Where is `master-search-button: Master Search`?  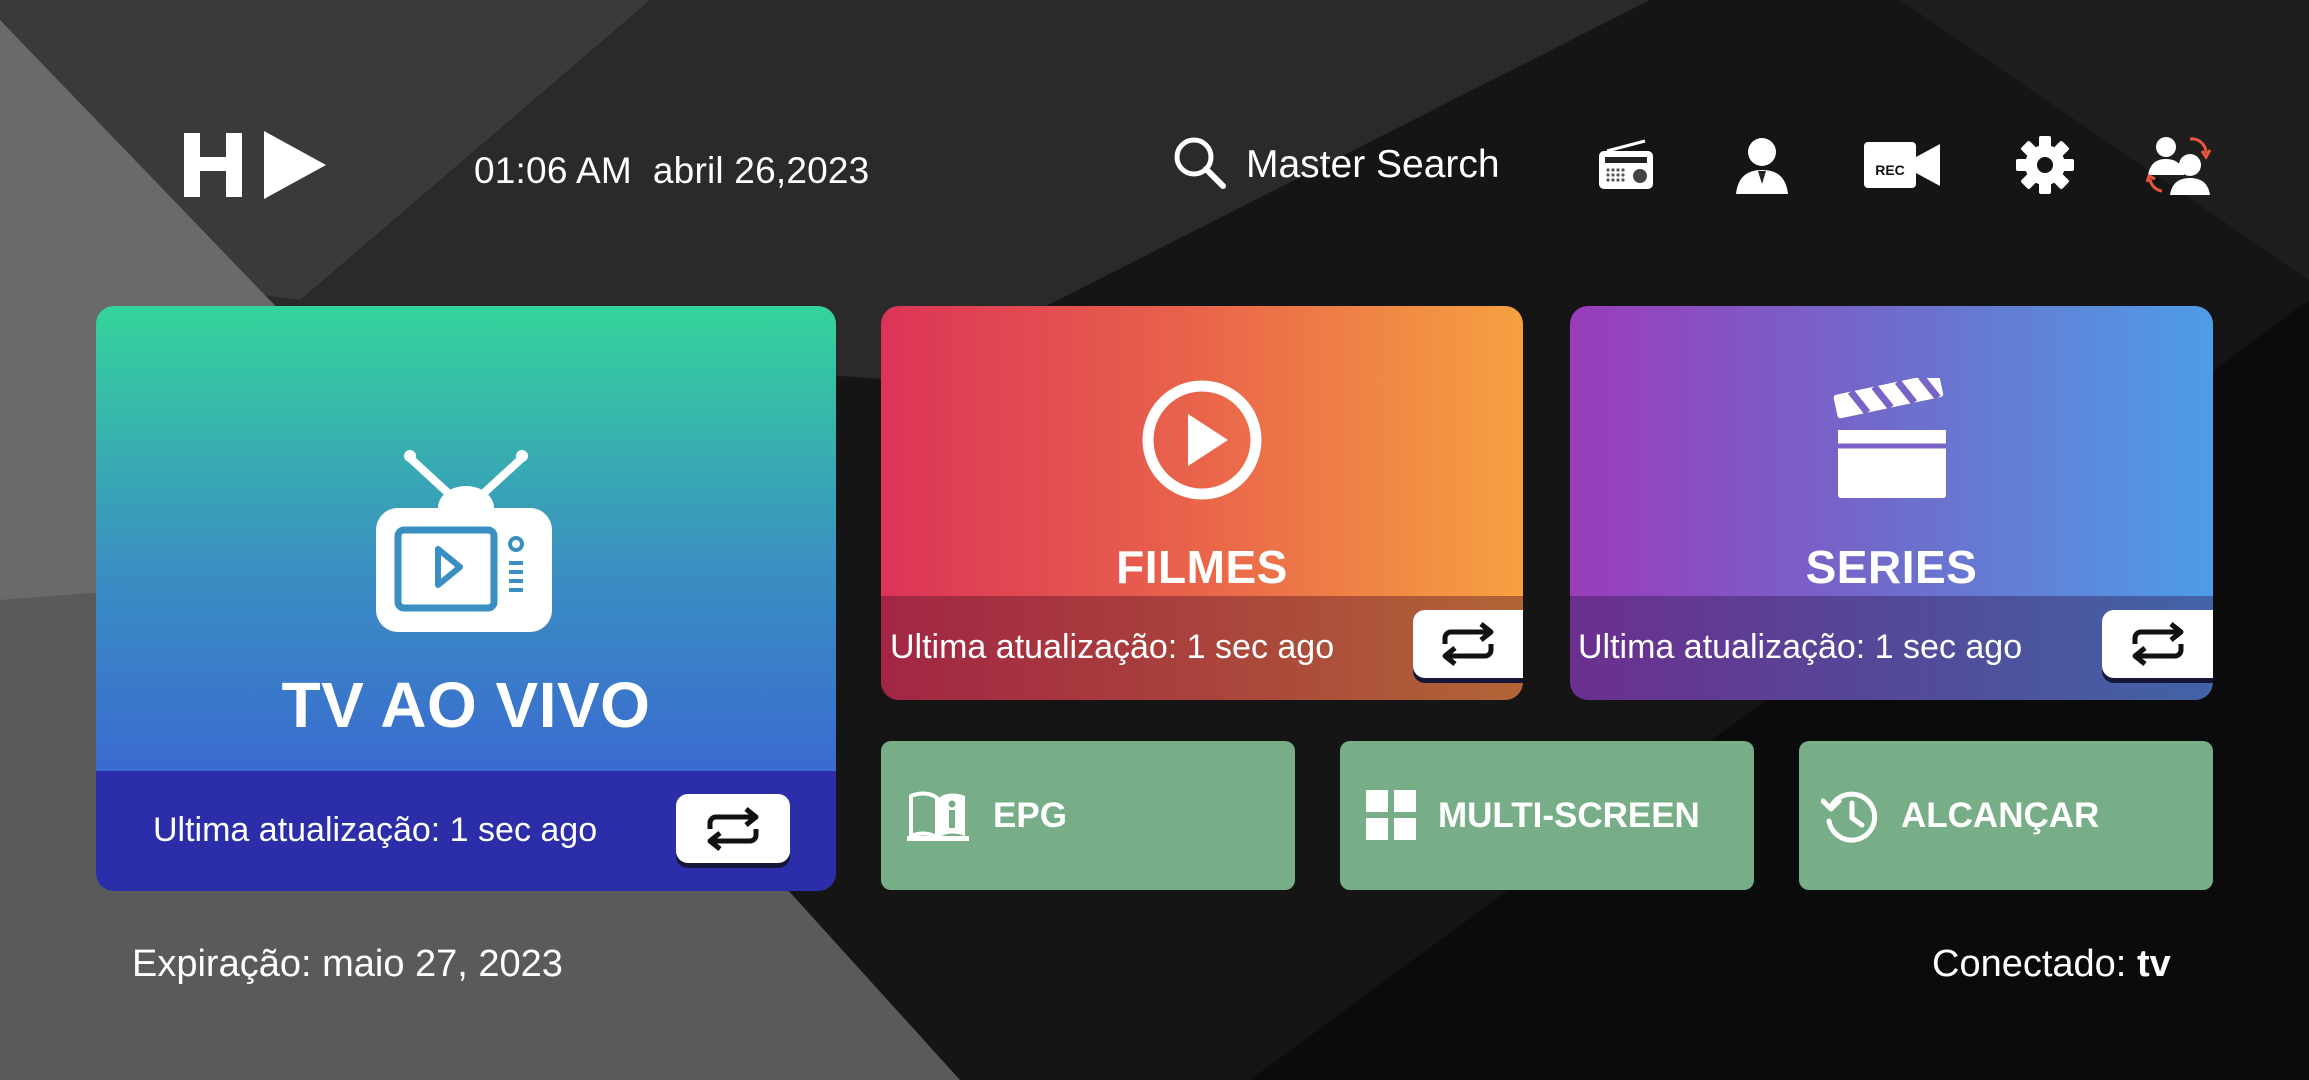
master-search-button: Master Search is located at coordinates (1336, 165).